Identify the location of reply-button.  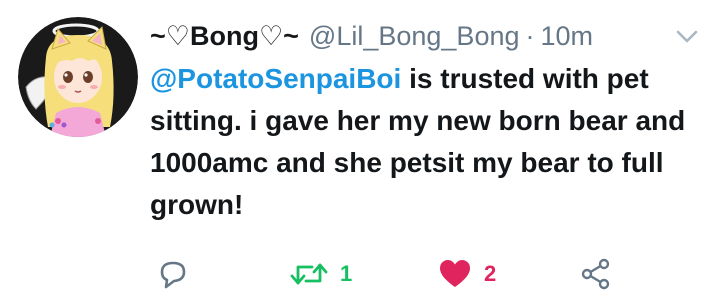
(173, 274).